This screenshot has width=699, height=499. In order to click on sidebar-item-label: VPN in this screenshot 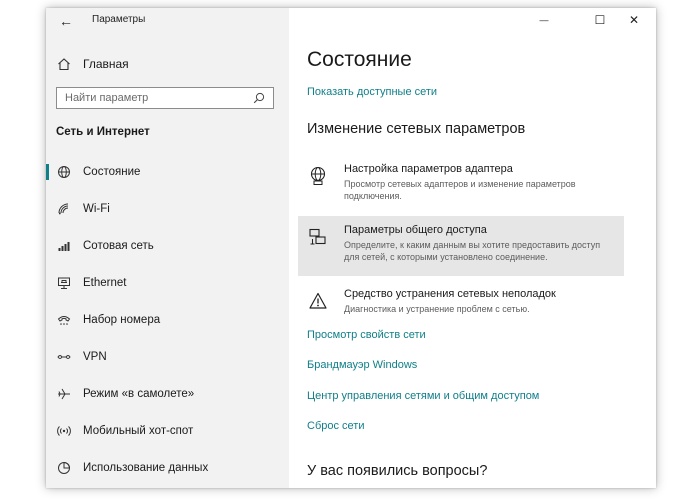, I will do `click(95, 356)`.